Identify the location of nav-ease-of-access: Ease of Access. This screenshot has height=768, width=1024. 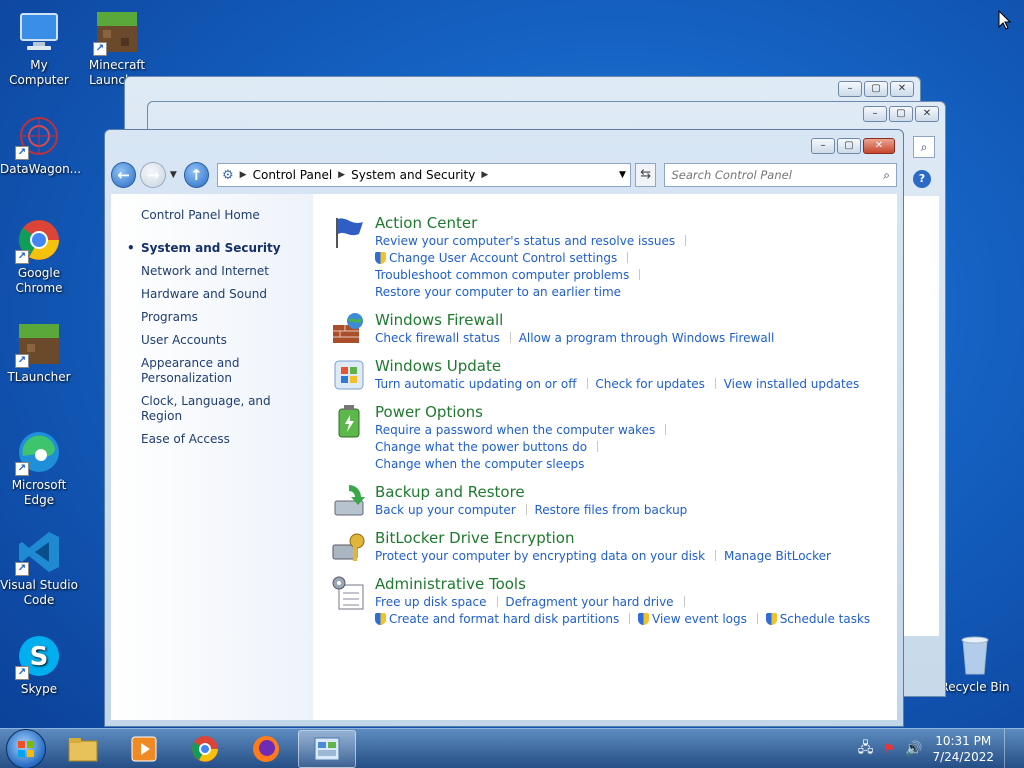
(227, 439).